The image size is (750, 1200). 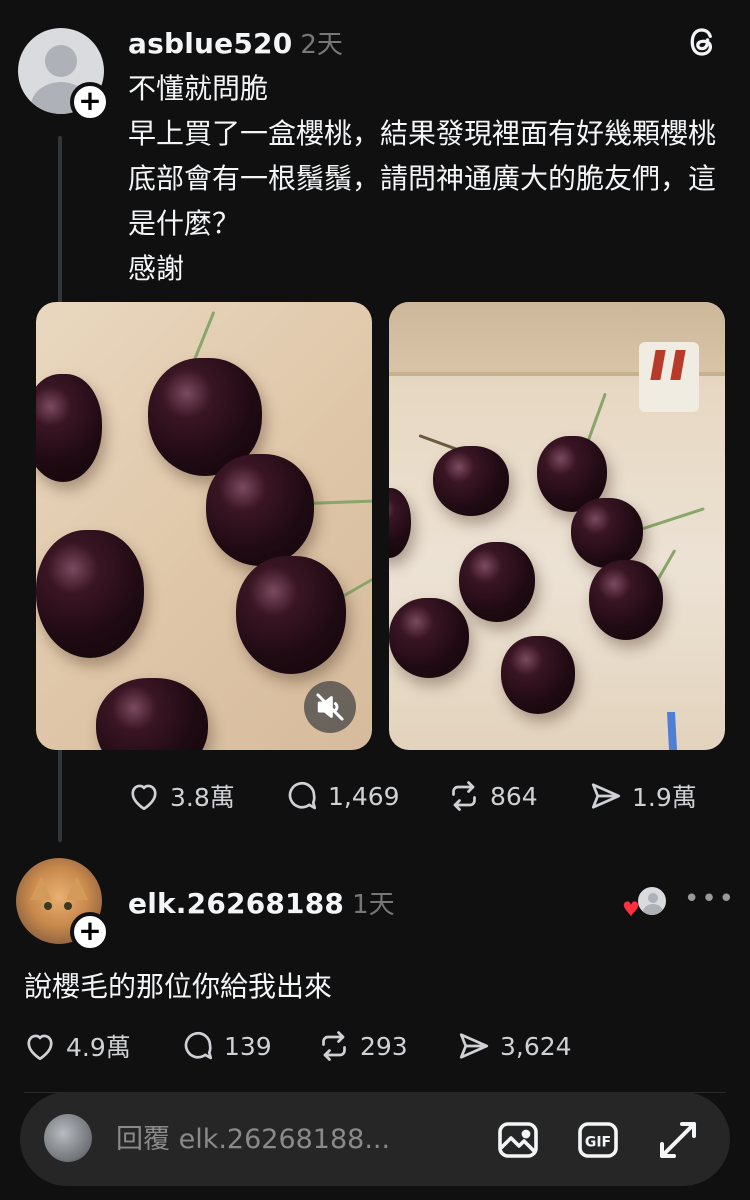 I want to click on author-liked-indicator: ♥, so click(x=646, y=902).